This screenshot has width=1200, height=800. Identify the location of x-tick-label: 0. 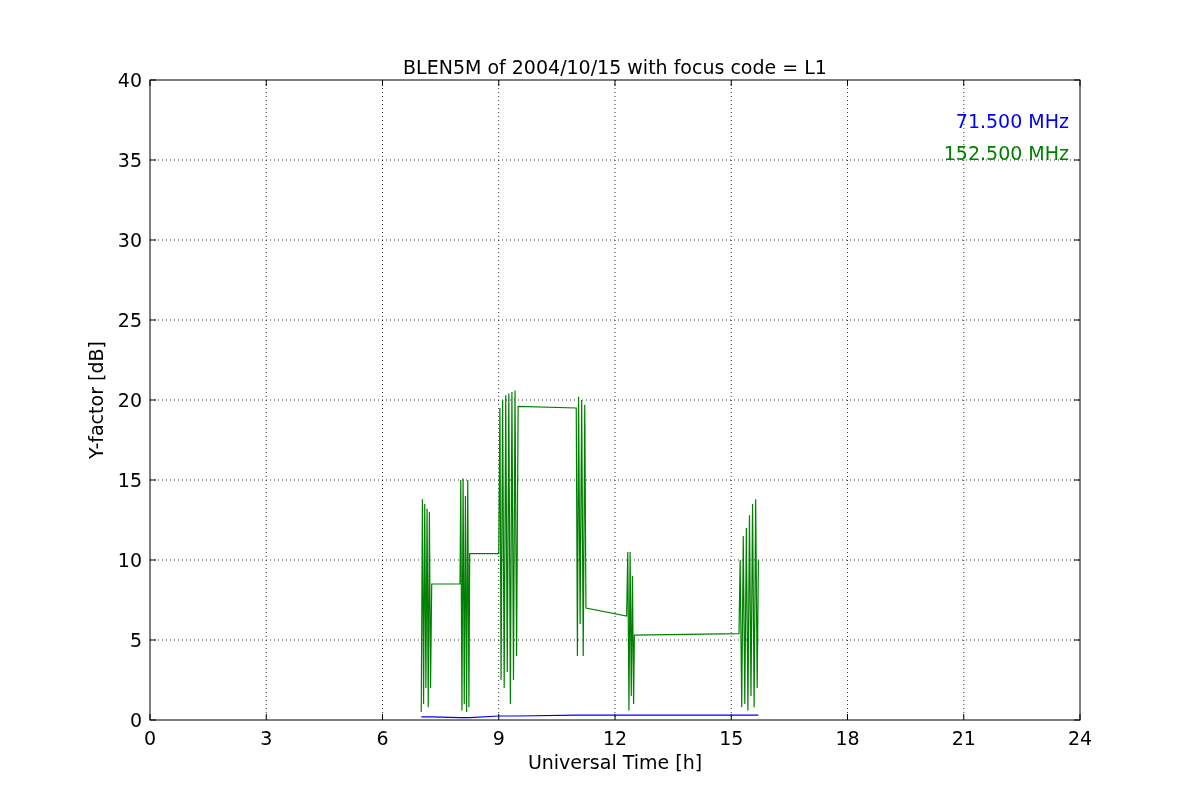
(150, 738).